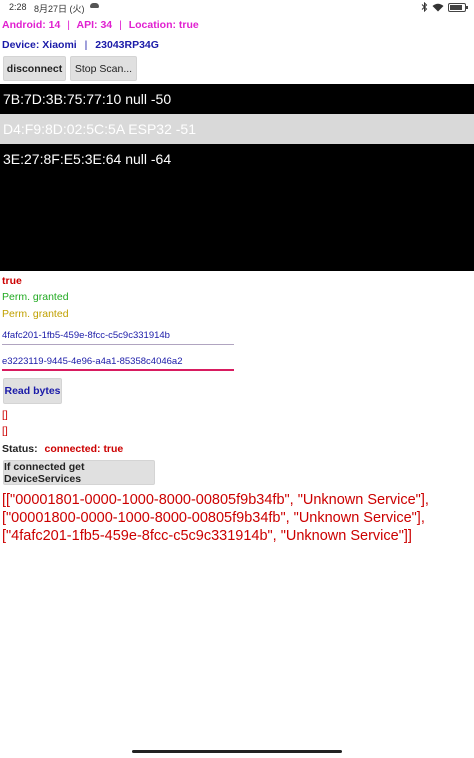 The image size is (474, 758). I want to click on device-model: 23043RP34G, so click(127, 45).